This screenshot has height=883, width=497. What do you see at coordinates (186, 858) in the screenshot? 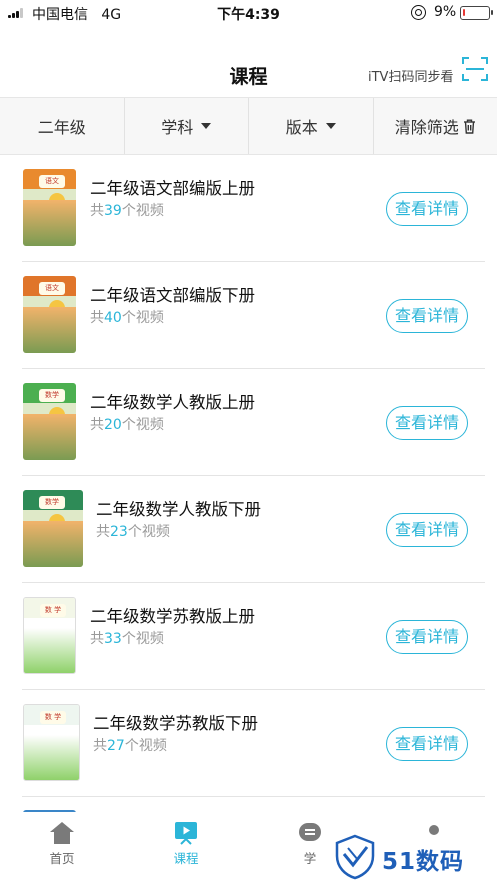
I see `tab-course-label: 课程` at bounding box center [186, 858].